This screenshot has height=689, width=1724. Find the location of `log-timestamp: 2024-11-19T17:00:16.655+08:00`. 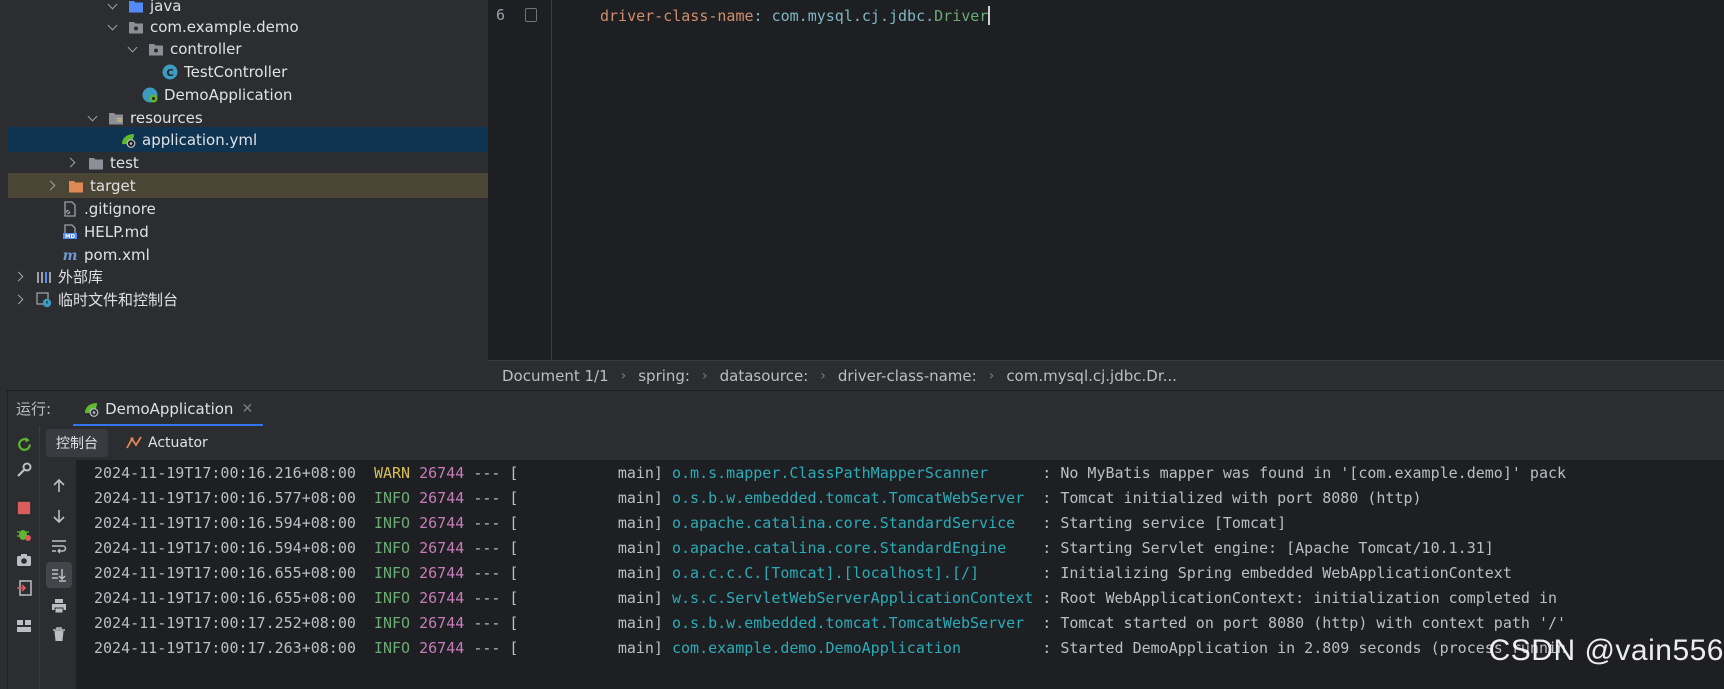

log-timestamp: 2024-11-19T17:00:16.655+08:00 is located at coordinates (225, 598).